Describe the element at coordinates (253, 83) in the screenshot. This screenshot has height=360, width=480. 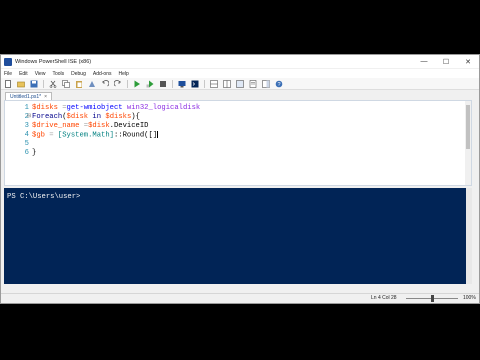
I see `show-script-icon` at that location.